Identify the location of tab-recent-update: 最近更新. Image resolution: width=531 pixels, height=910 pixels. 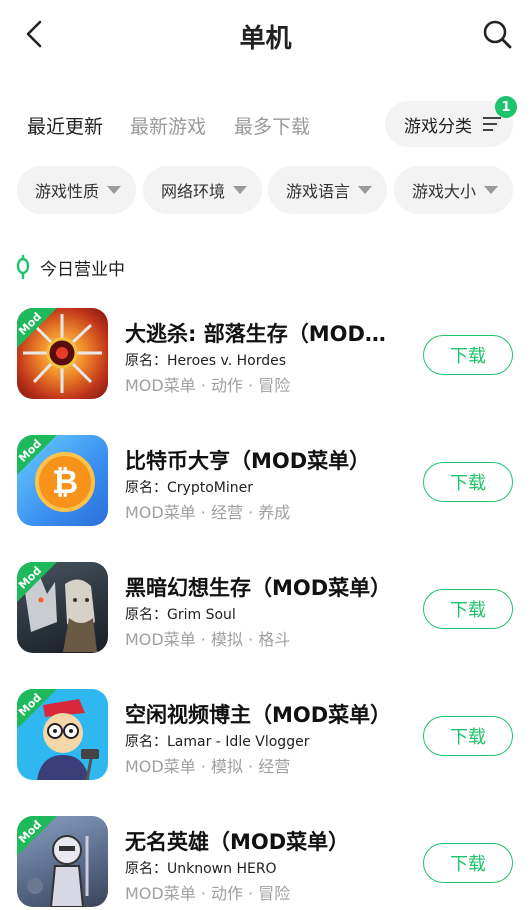
(65, 126).